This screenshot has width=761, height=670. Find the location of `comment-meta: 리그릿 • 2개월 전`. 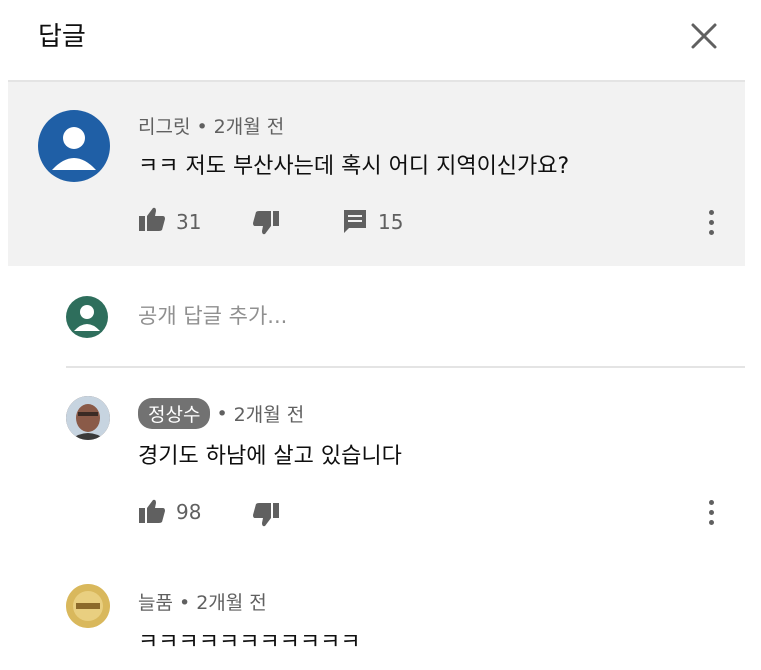

comment-meta: 리그릿 • 2개월 전 is located at coordinates (211, 125).